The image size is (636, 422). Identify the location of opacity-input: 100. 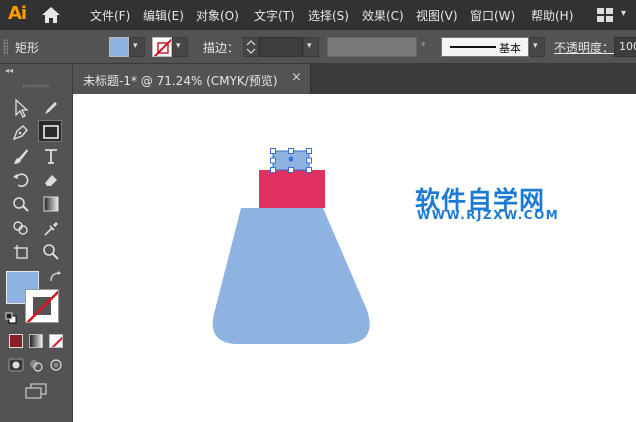
(625, 47).